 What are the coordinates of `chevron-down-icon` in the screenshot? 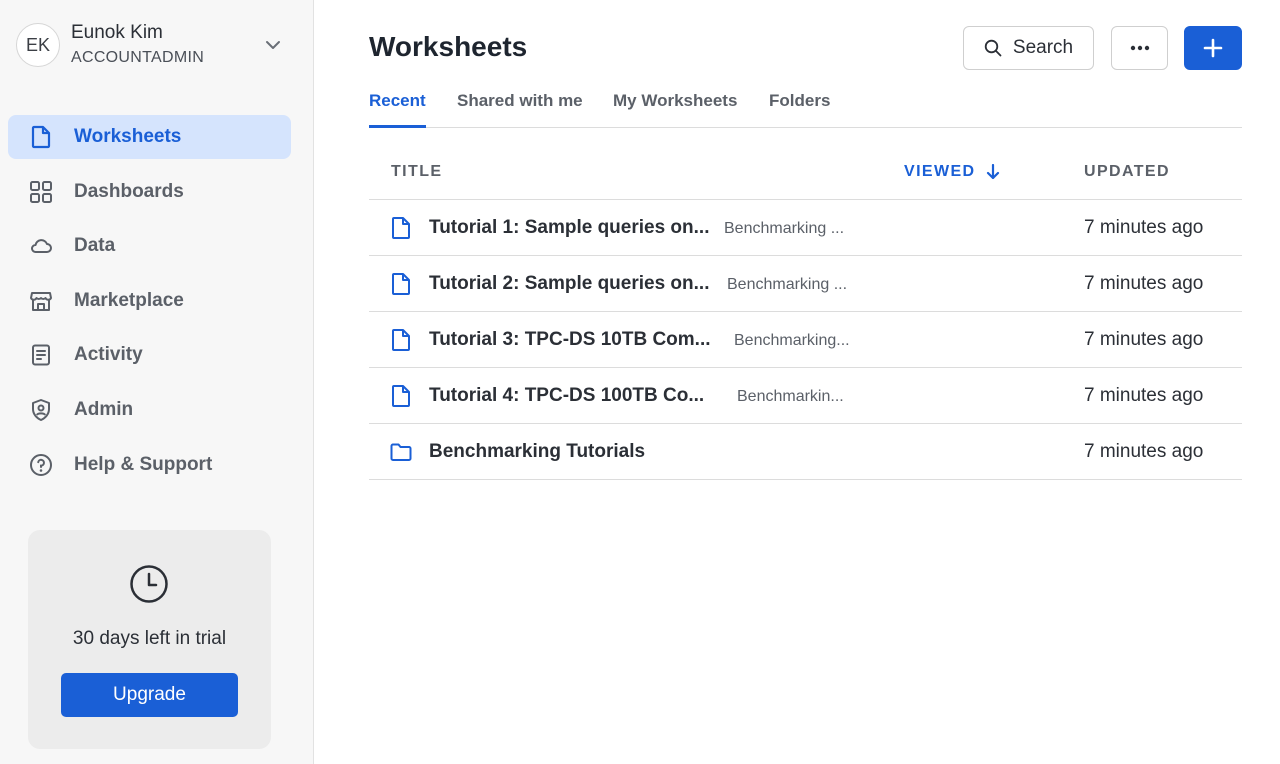 It's located at (273, 45).